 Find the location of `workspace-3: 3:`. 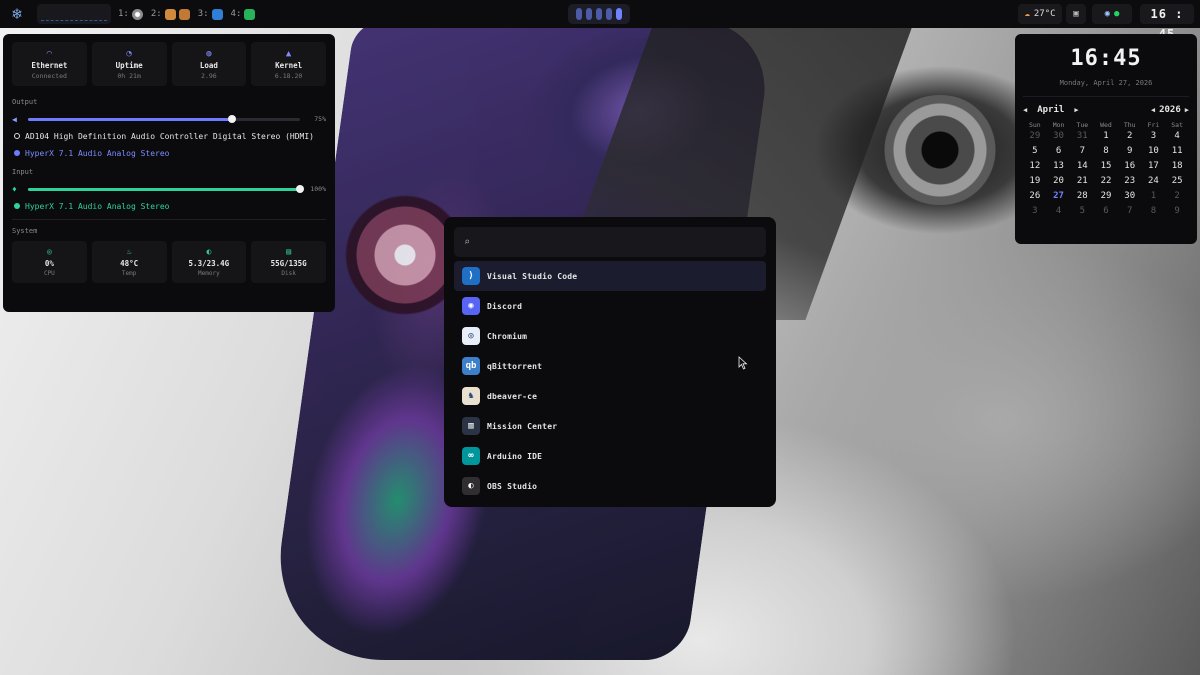

workspace-3: 3: is located at coordinates (210, 14).